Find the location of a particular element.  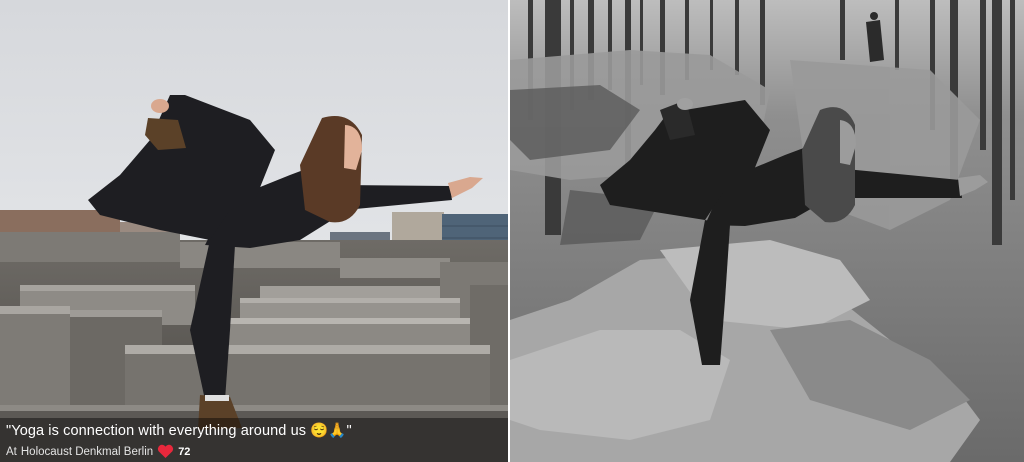

like-count: 72 is located at coordinates (184, 451).